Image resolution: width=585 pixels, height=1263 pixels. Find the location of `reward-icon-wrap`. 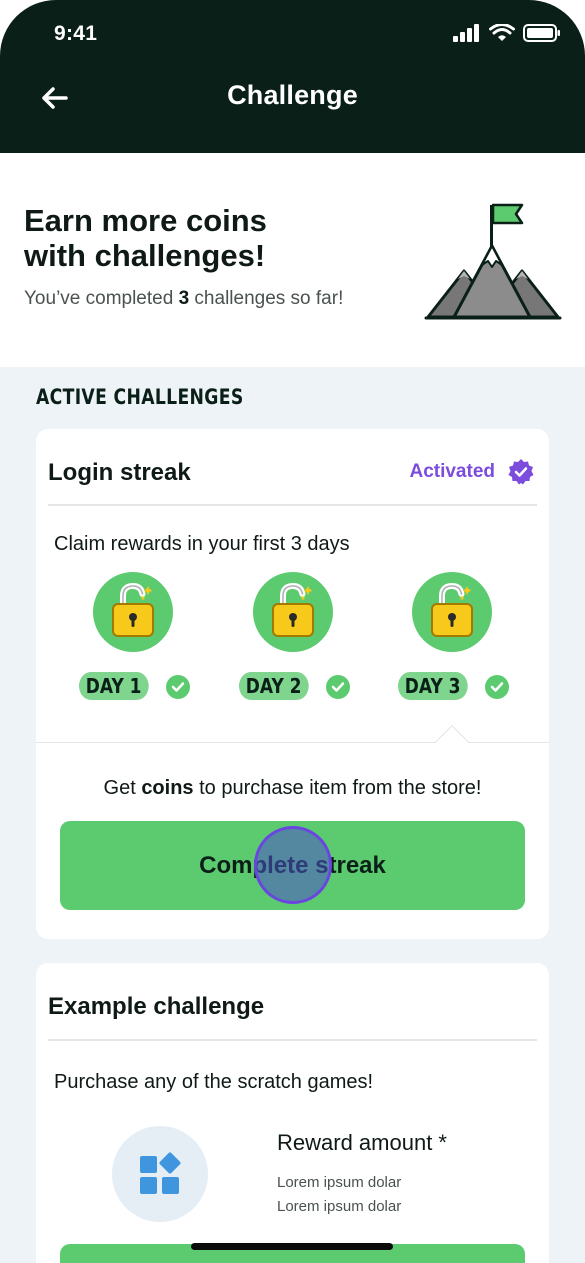

reward-icon-wrap is located at coordinates (160, 1174).